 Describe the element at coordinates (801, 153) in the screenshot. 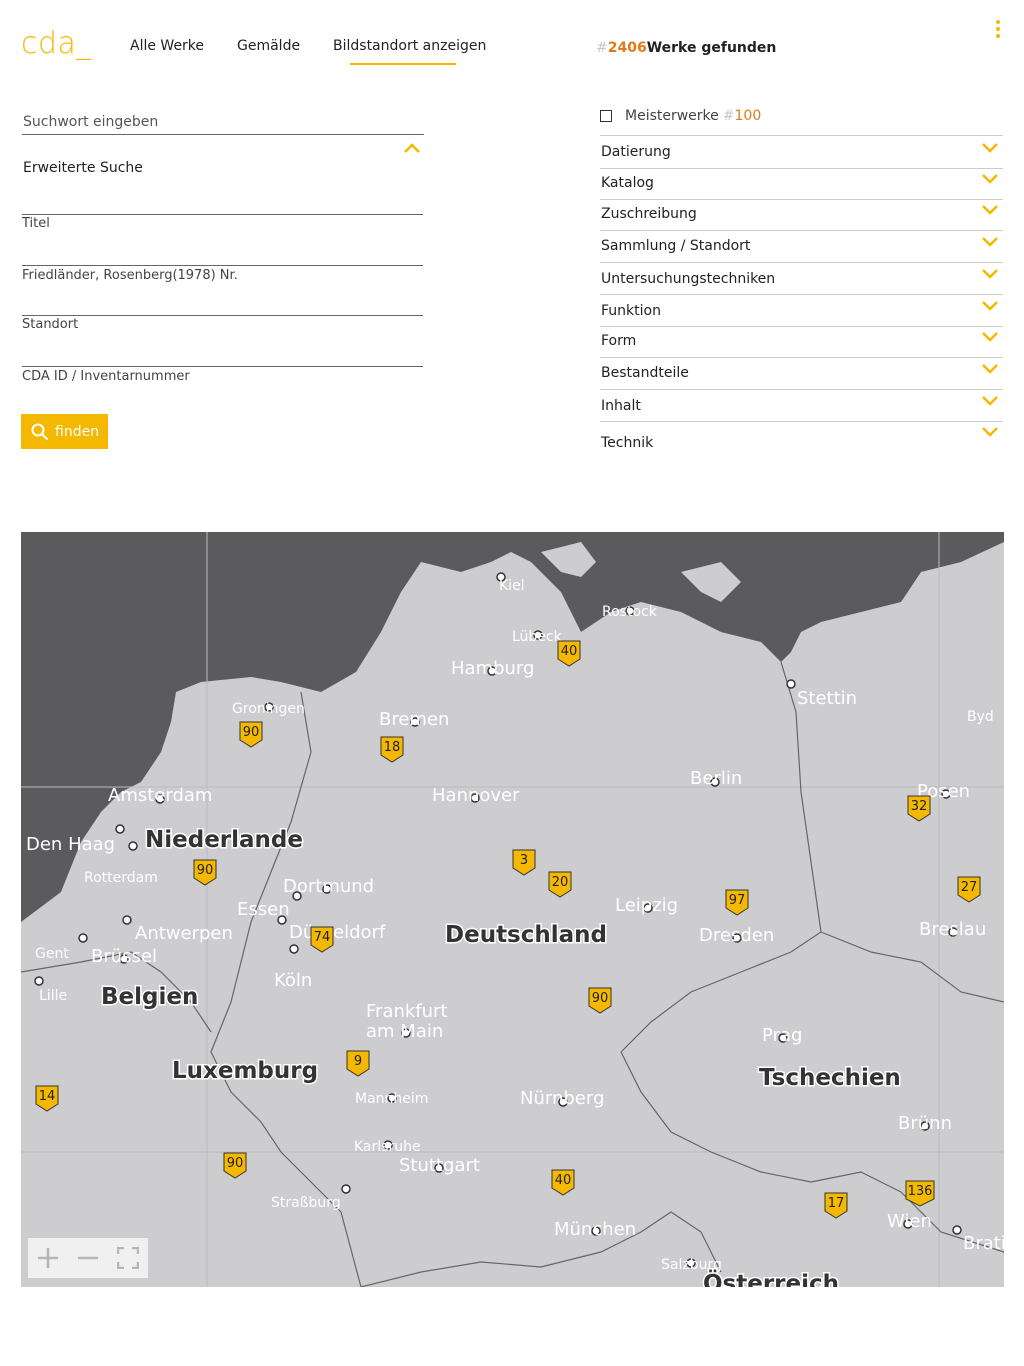

I see `filter-datierung: Datierung` at that location.